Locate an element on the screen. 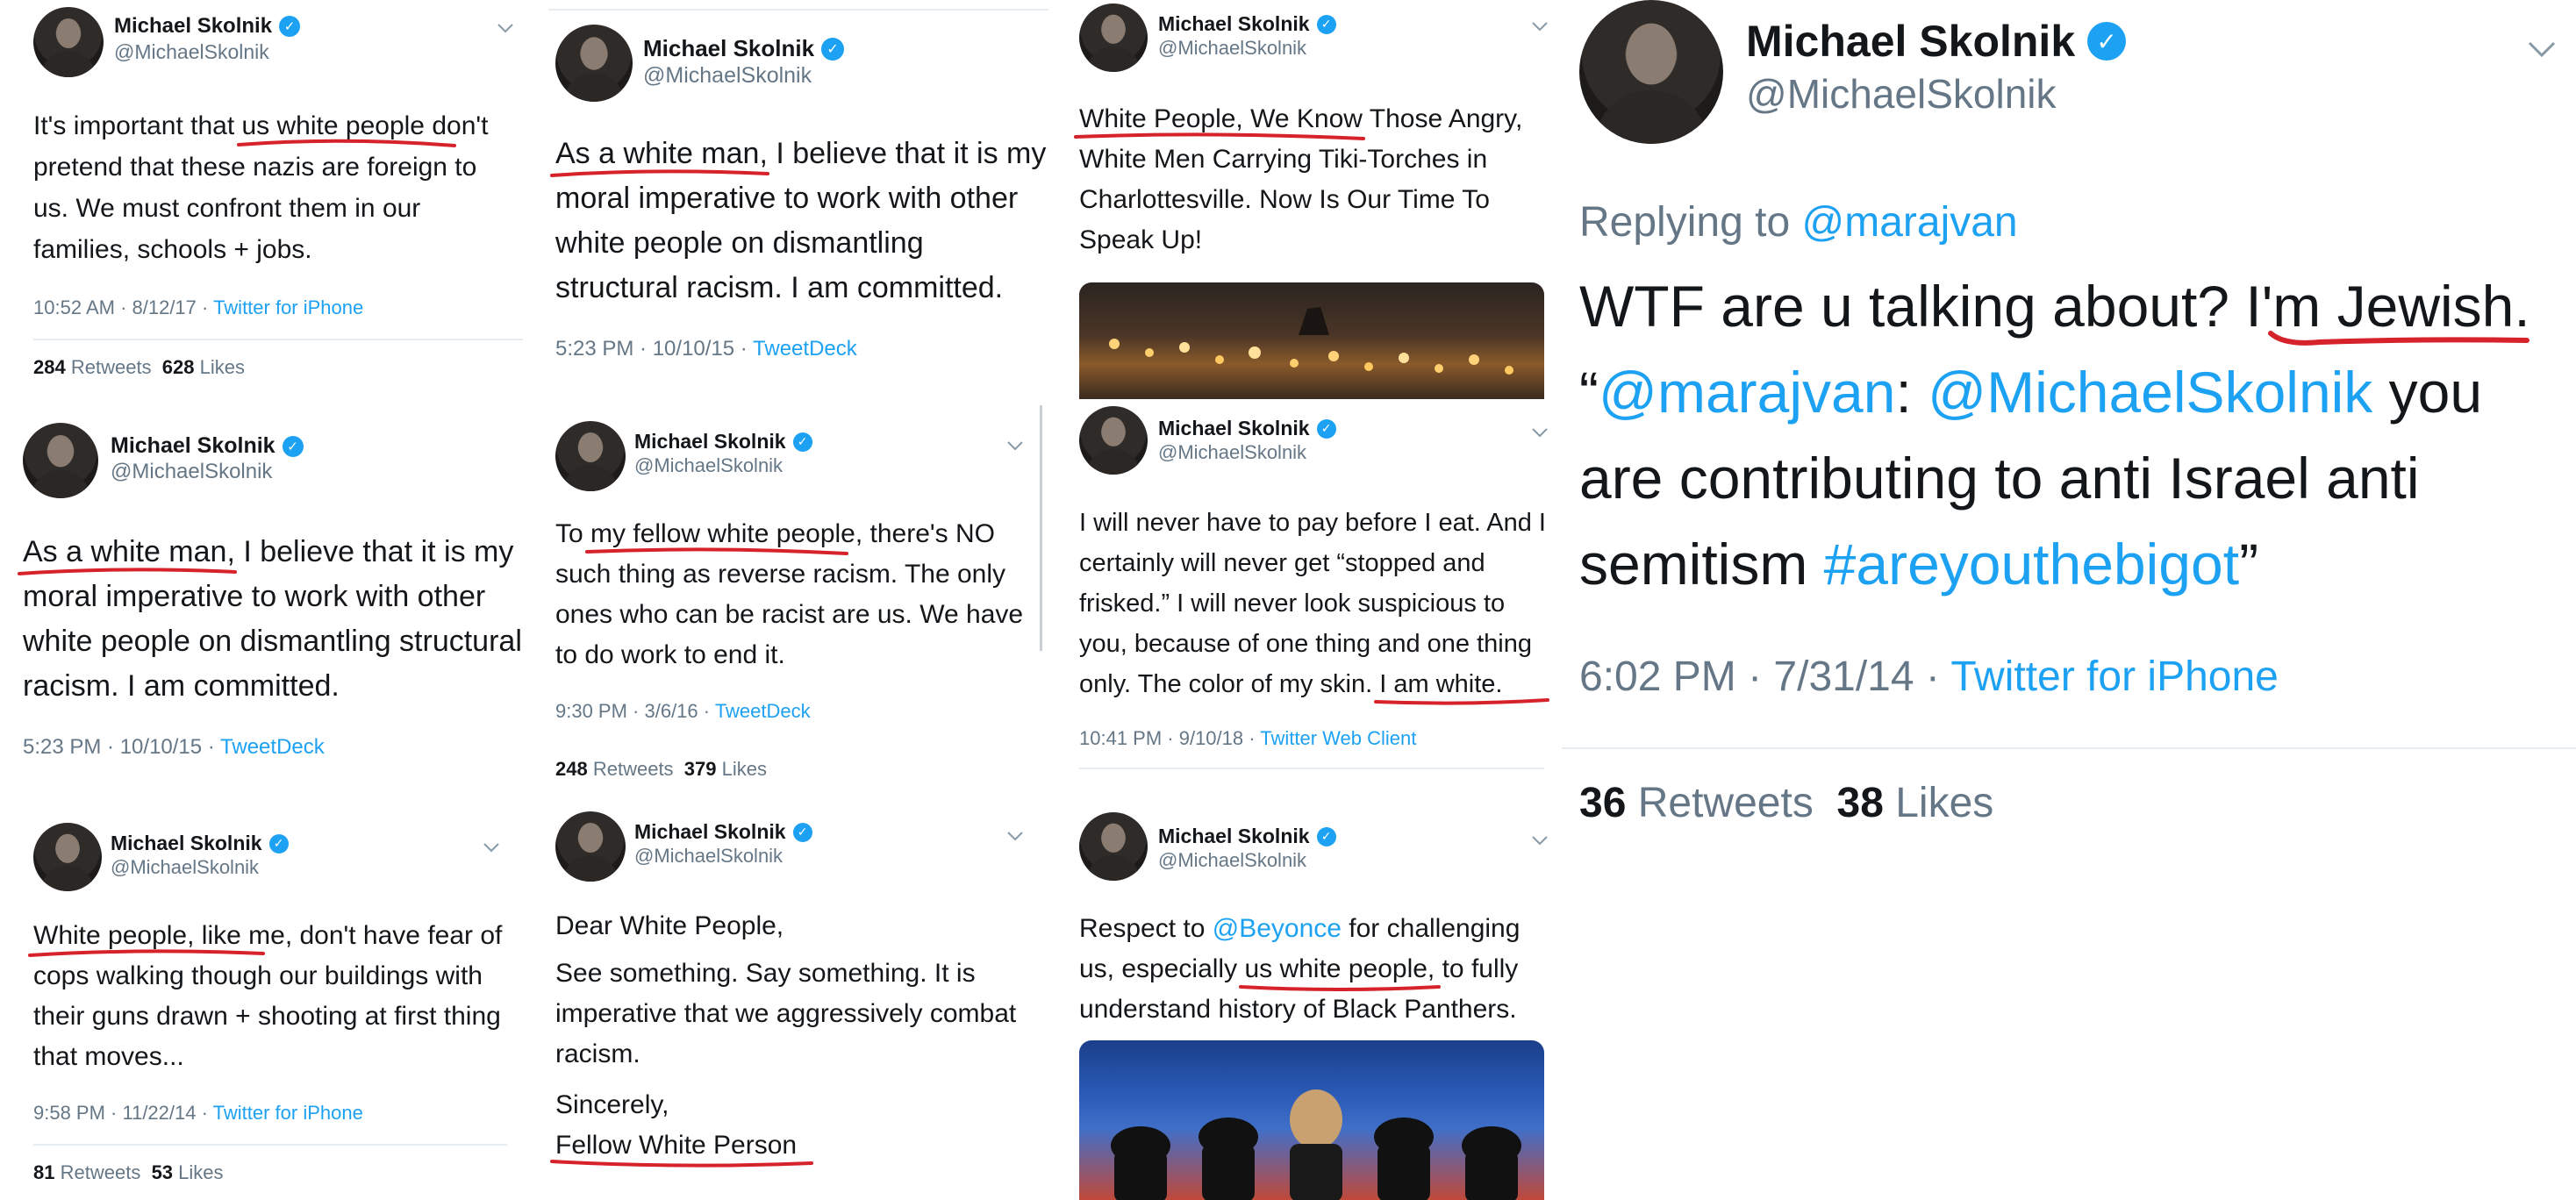 The image size is (2576, 1200). text-span: m Jewish. is located at coordinates (2401, 306).